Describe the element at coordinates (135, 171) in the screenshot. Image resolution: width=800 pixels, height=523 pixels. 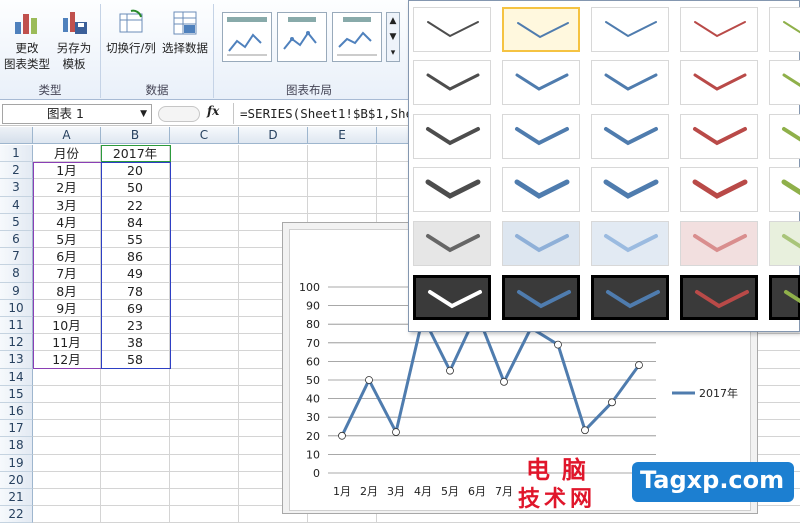
I see `cell: 20` at that location.